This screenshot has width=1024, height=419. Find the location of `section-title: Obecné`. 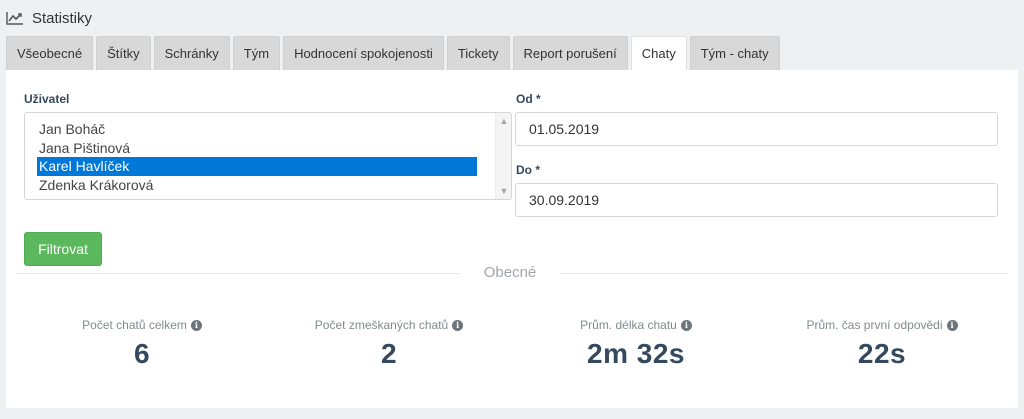

section-title: Obecné is located at coordinates (510, 272).